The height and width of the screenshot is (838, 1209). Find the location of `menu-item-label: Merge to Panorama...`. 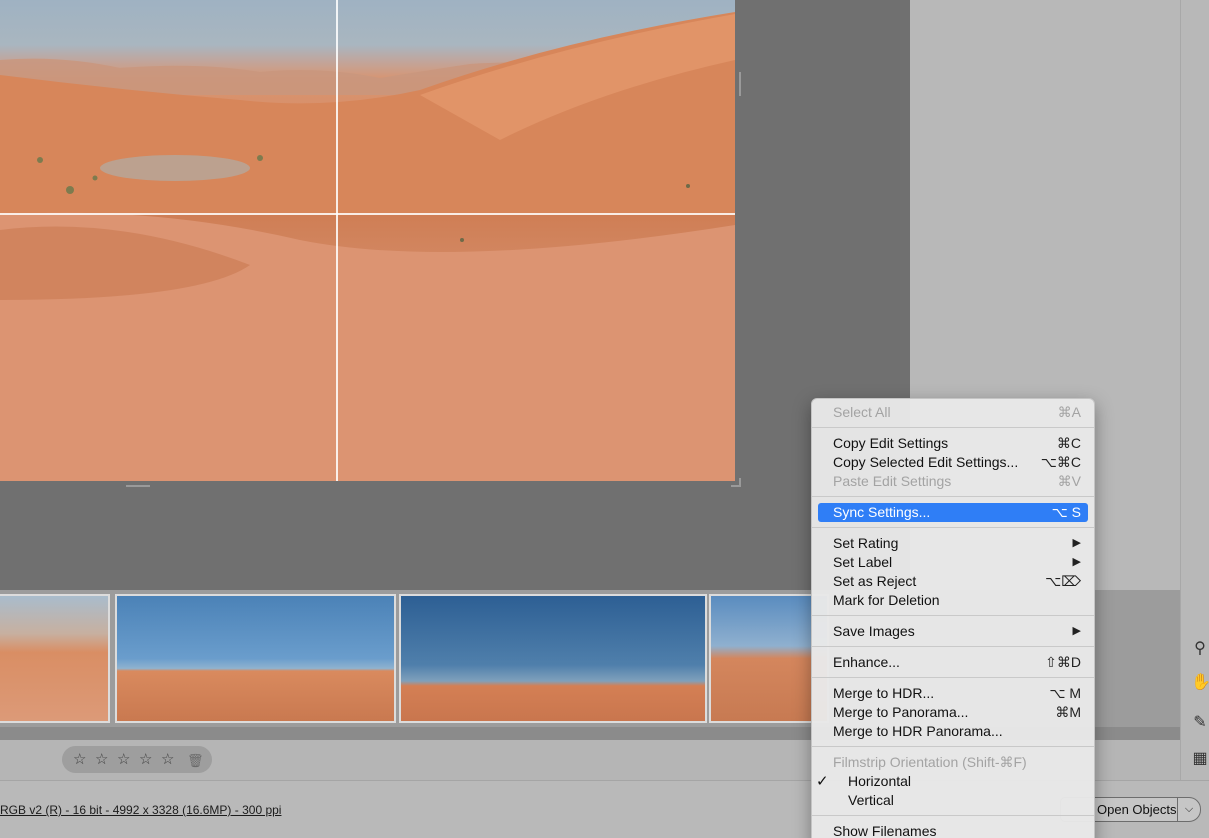

menu-item-label: Merge to Panorama... is located at coordinates (901, 712).